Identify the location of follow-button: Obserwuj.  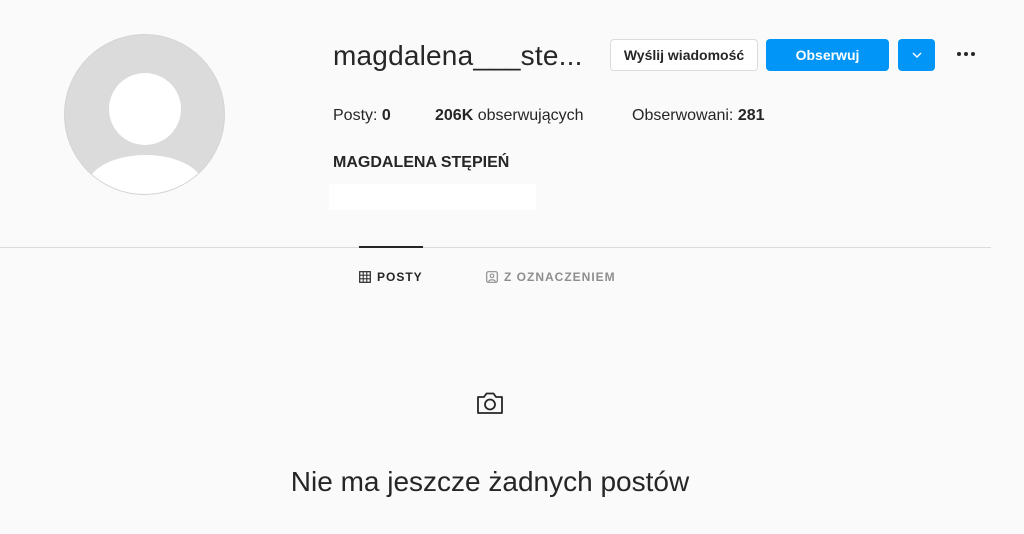
(827, 55).